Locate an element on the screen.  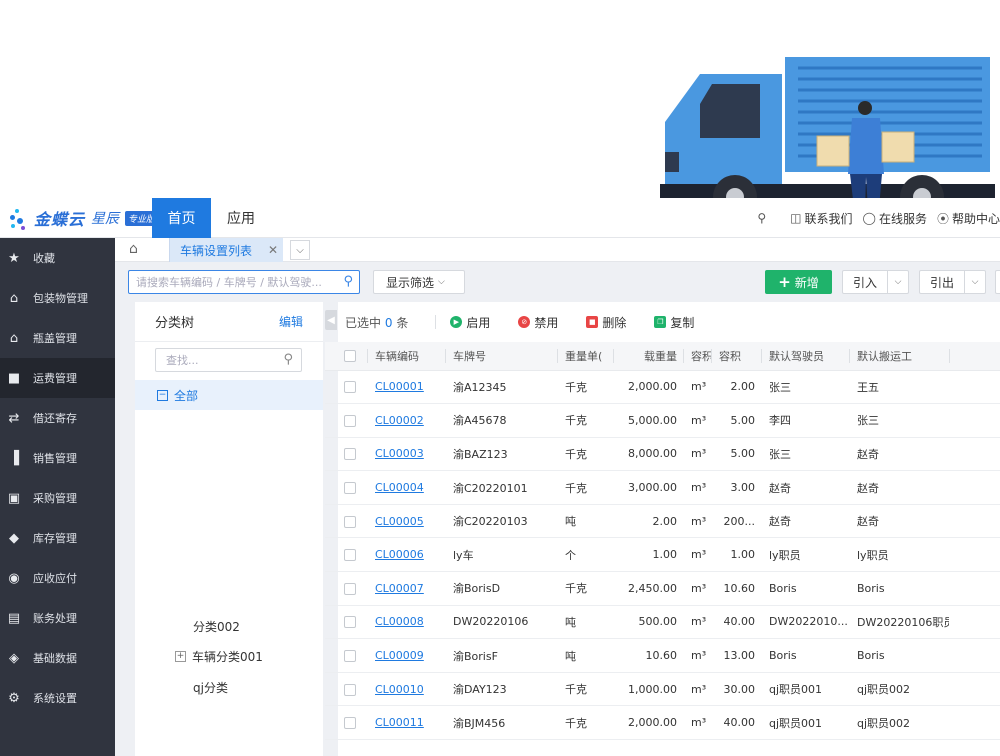
delete-button: ■ 删除 is located at coordinates (606, 322).